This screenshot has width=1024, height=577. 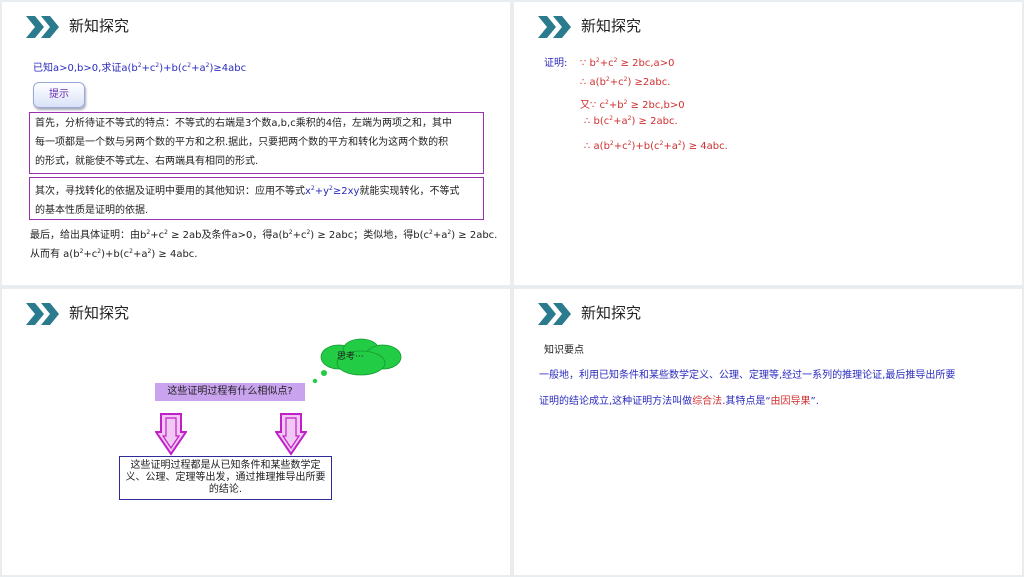 What do you see at coordinates (140, 68) in the screenshot?
I see `problem-statement: 已知a>0,b>0,求证a(b2+c2)+b(c2+a2)≥4abc` at bounding box center [140, 68].